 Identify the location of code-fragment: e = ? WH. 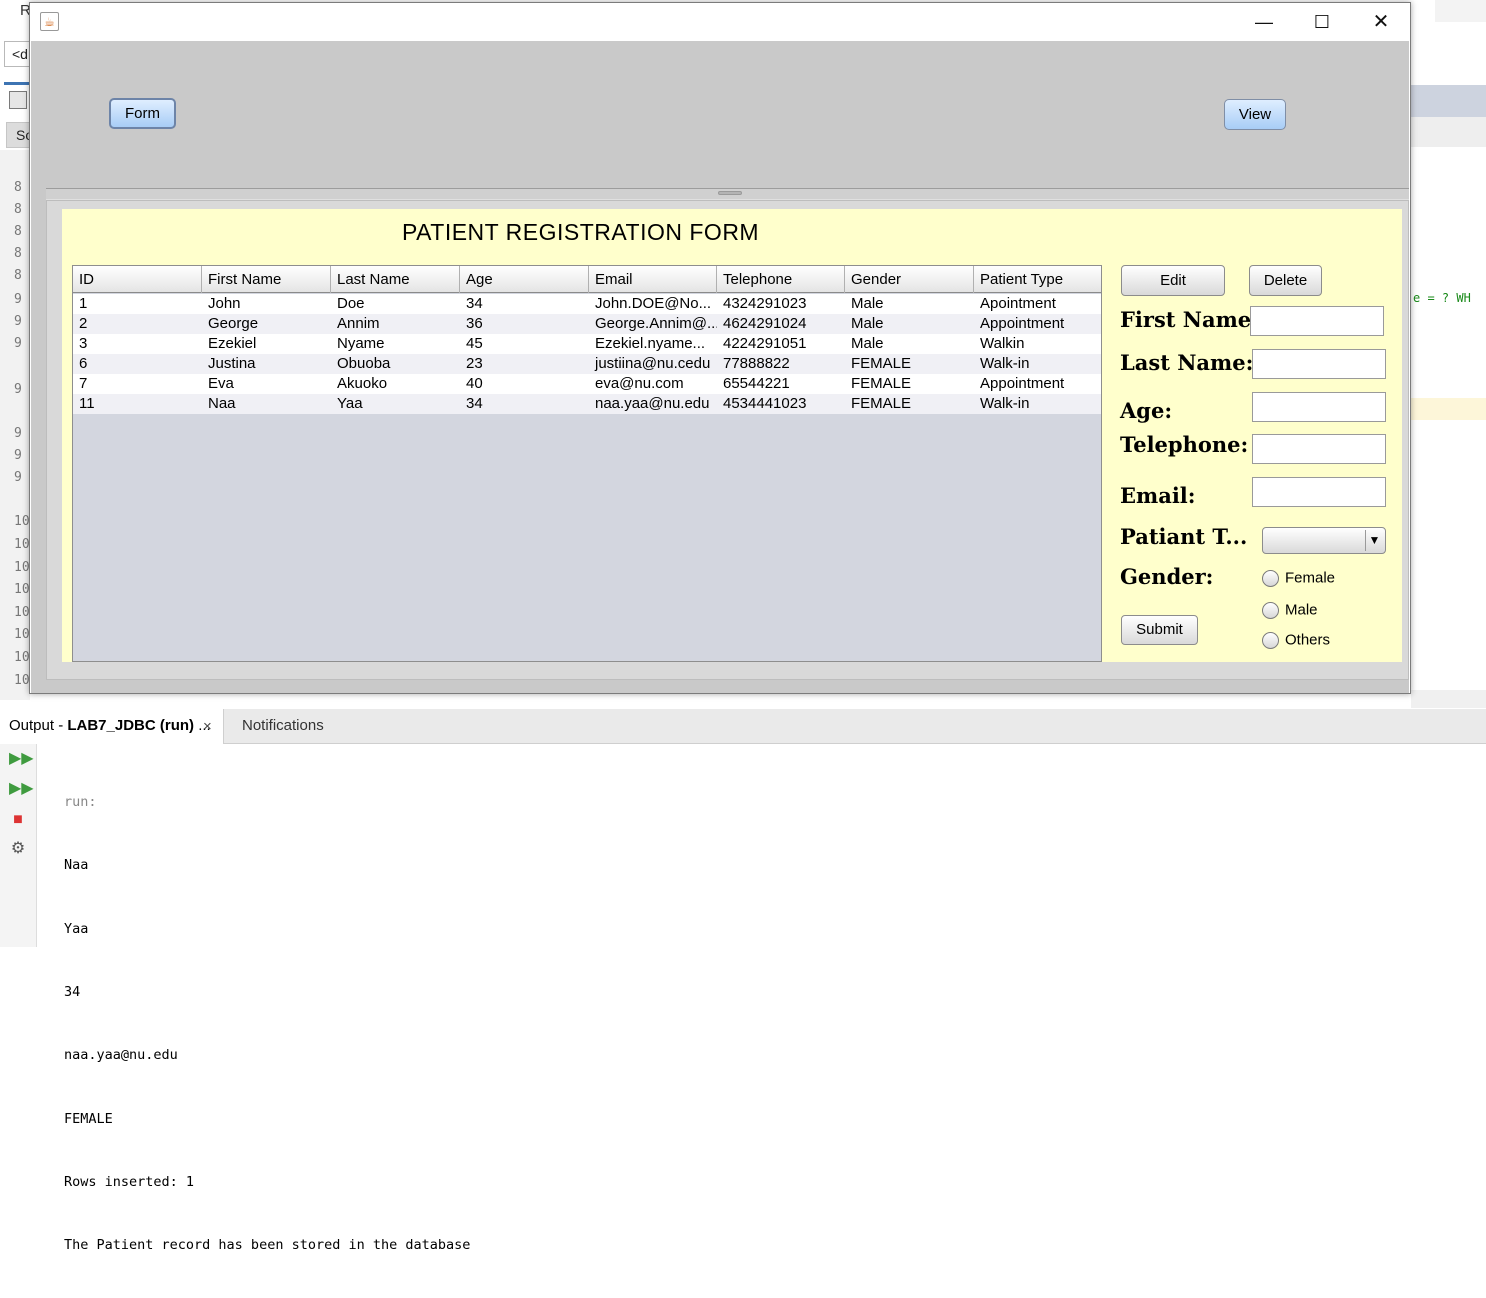
(1442, 298).